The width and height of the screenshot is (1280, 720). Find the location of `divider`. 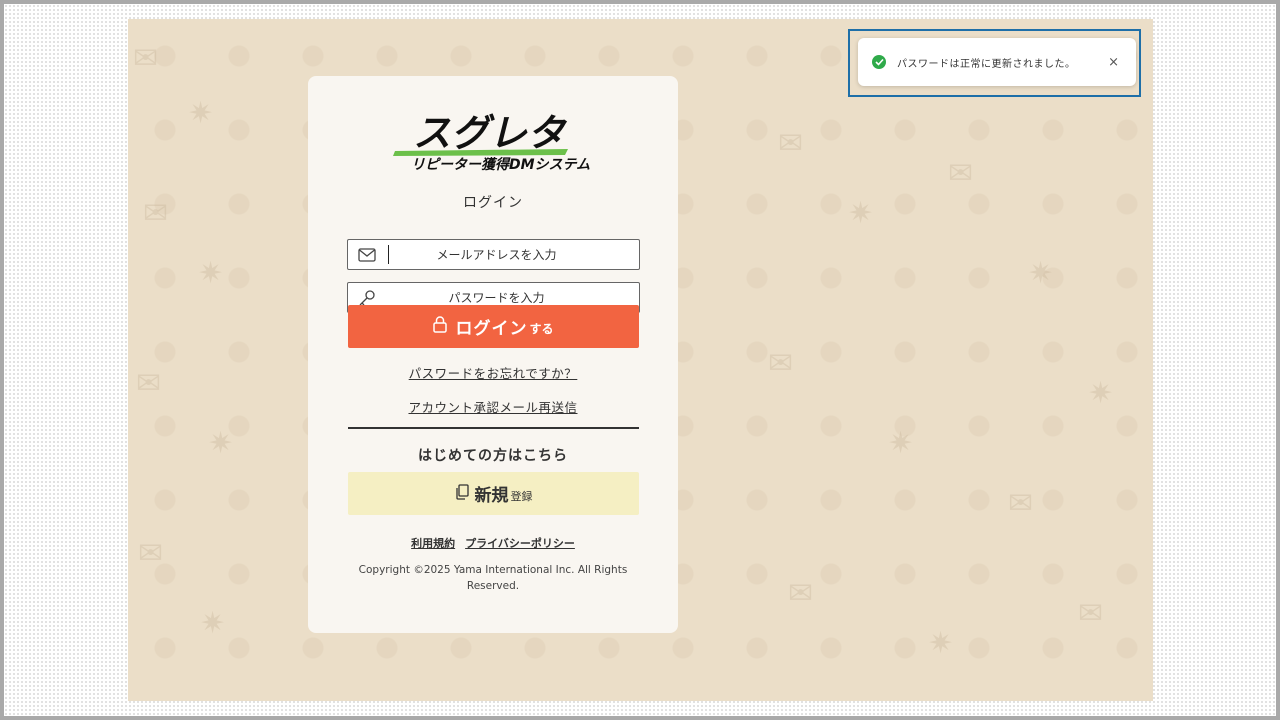

divider is located at coordinates (493, 428).